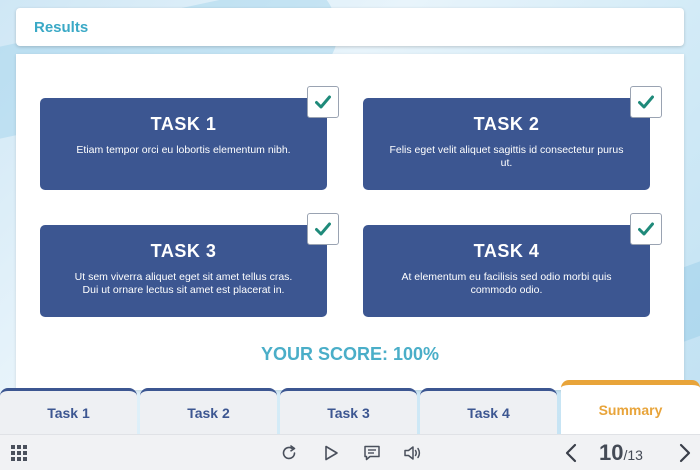 Image resolution: width=700 pixels, height=470 pixels. I want to click on transcript-icon, so click(372, 453).